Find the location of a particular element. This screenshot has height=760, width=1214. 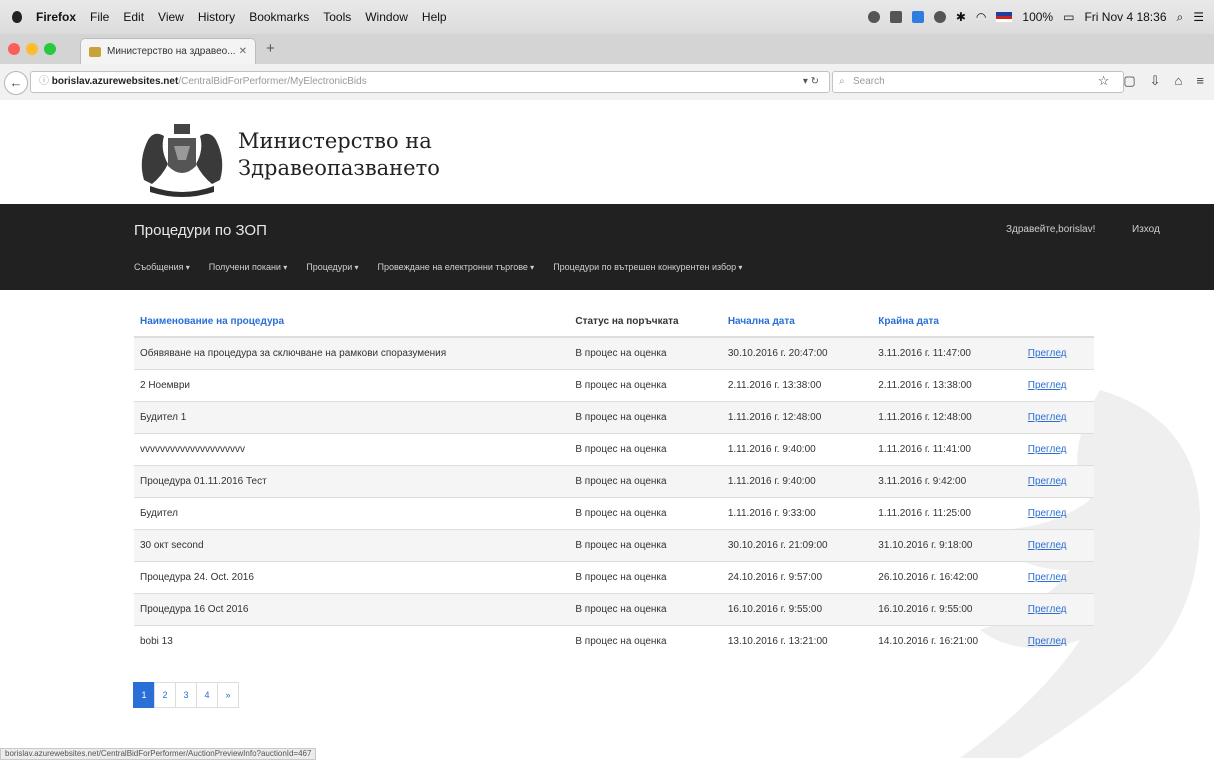

sort-by-end-date-header: Крайна дата is located at coordinates (947, 322).